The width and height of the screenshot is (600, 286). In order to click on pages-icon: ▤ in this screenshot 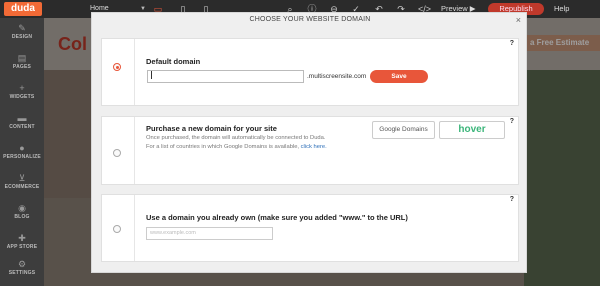, I will do `click(22, 58)`.